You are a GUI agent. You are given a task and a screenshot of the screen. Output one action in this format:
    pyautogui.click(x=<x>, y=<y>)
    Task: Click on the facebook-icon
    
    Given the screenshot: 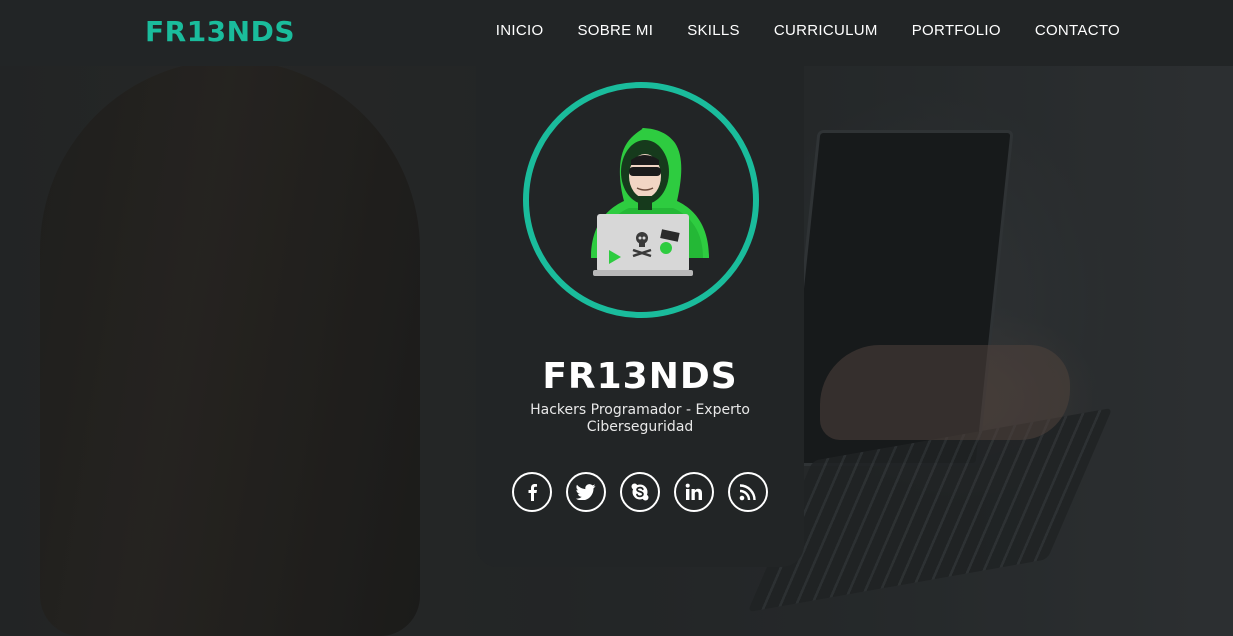 What is the action you would take?
    pyautogui.click(x=532, y=492)
    